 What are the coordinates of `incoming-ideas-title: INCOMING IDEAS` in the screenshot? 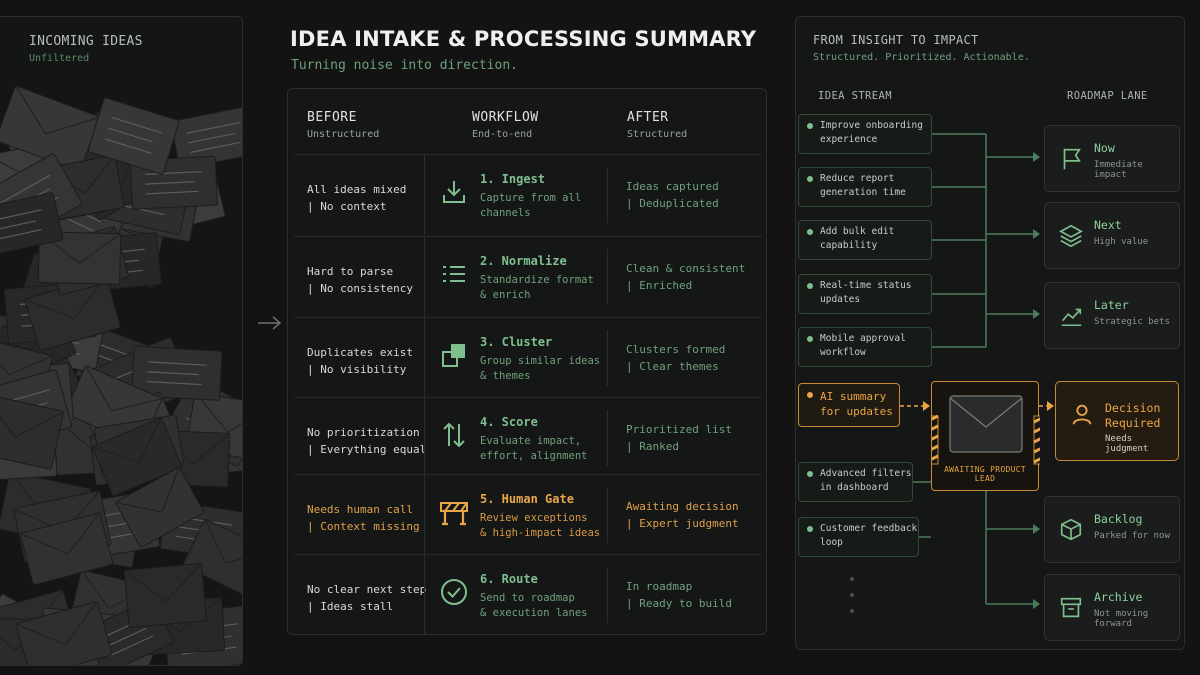 It's located at (86, 41).